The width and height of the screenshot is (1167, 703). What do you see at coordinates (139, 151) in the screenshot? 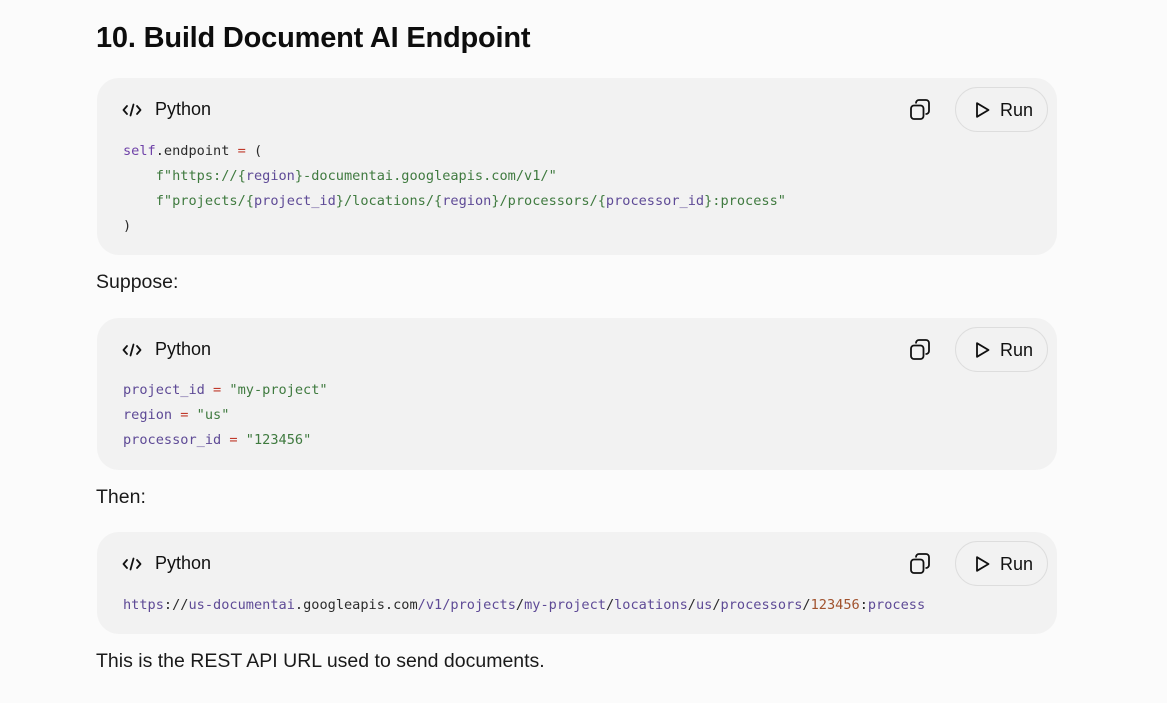
I see `code-token: self` at bounding box center [139, 151].